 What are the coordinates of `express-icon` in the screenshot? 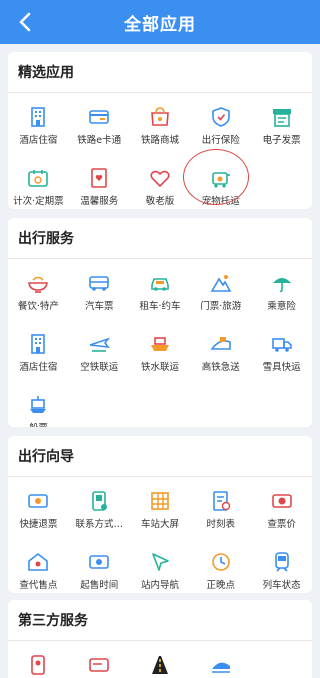 It's located at (221, 344).